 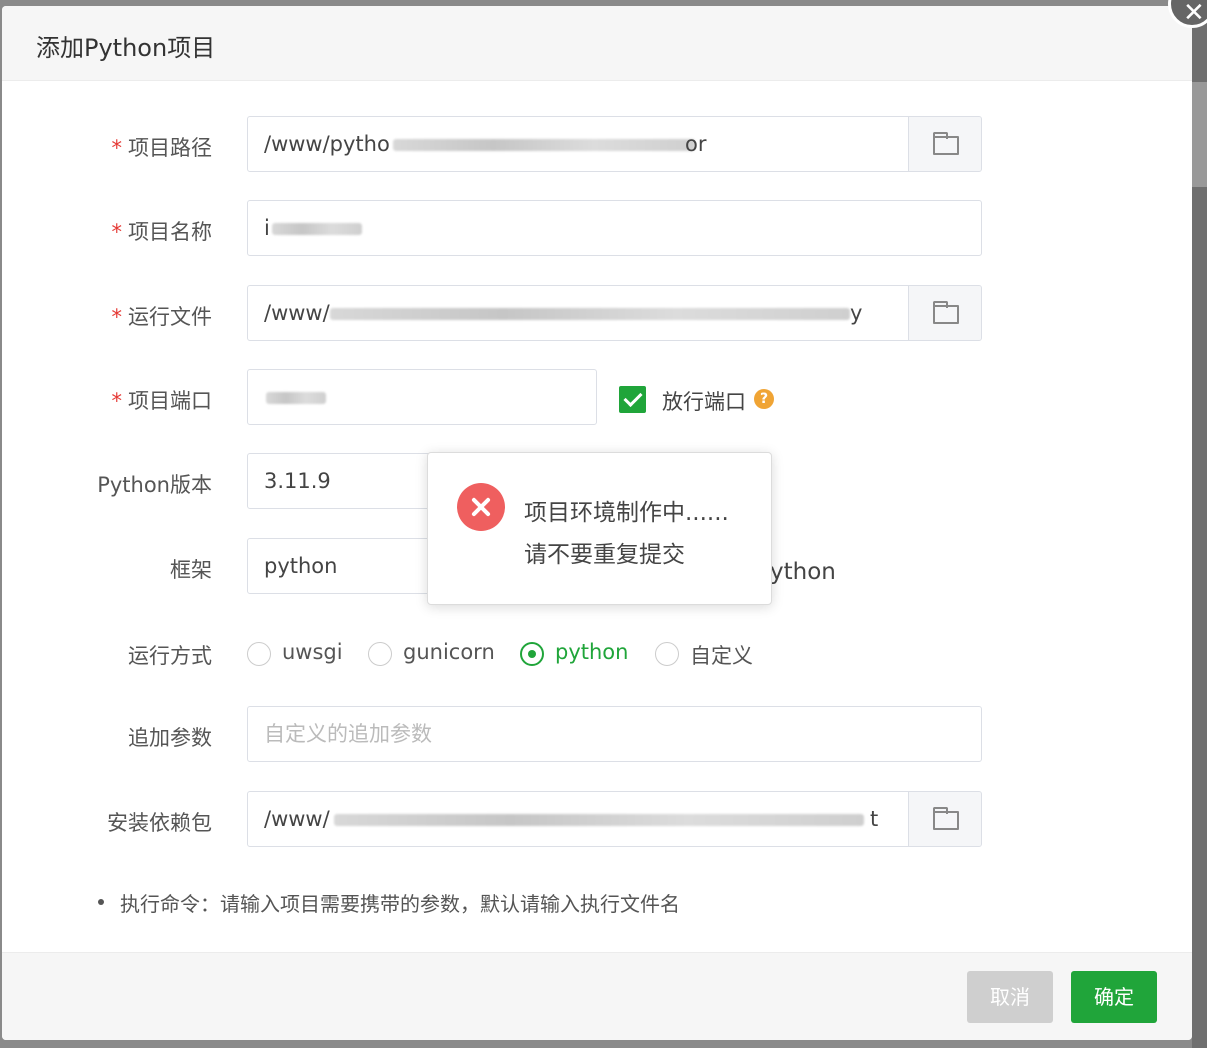 I want to click on radio-label: python, so click(x=592, y=652).